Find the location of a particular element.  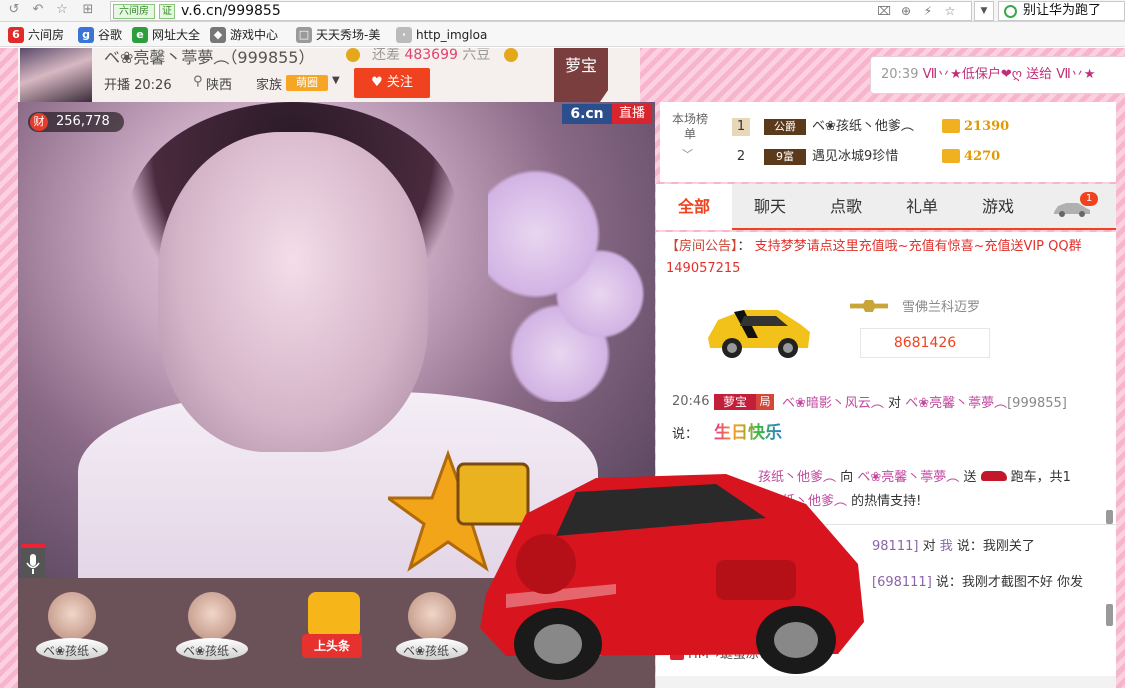

bookmark-icon: ◆ is located at coordinates (218, 35).